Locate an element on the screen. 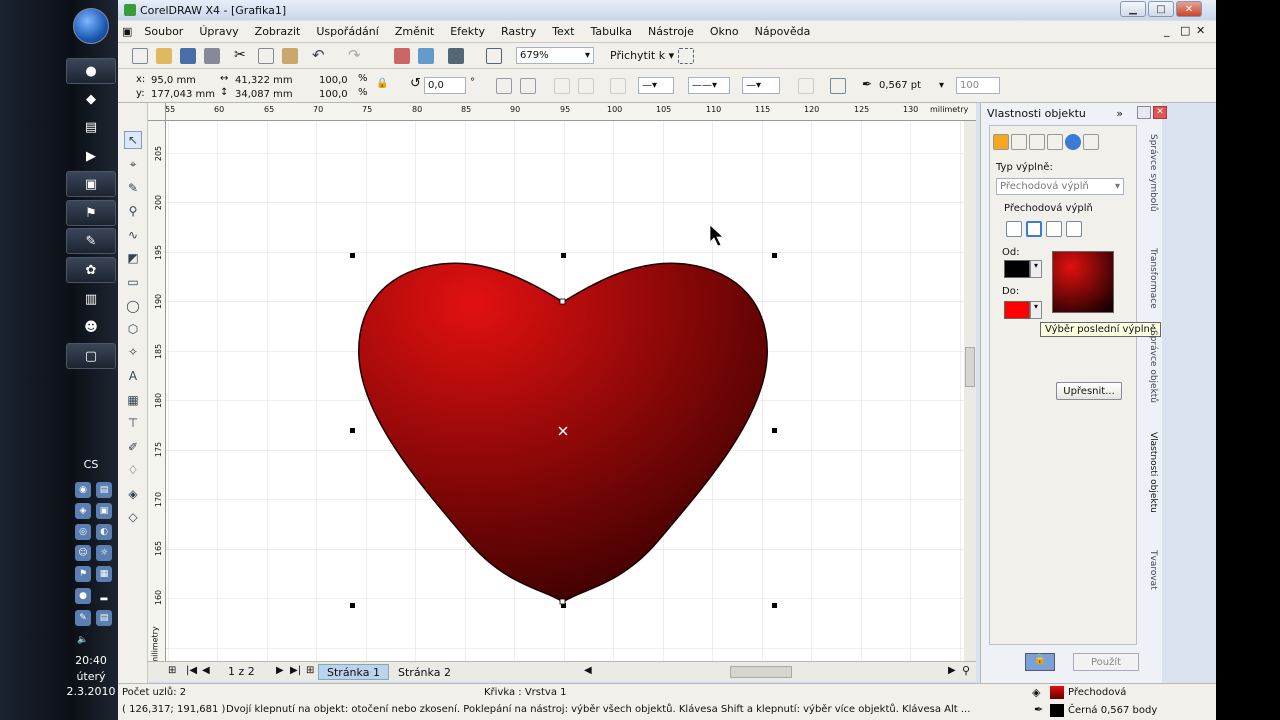 The image size is (1280, 720). doc-restore-button: □ is located at coordinates (1185, 30).